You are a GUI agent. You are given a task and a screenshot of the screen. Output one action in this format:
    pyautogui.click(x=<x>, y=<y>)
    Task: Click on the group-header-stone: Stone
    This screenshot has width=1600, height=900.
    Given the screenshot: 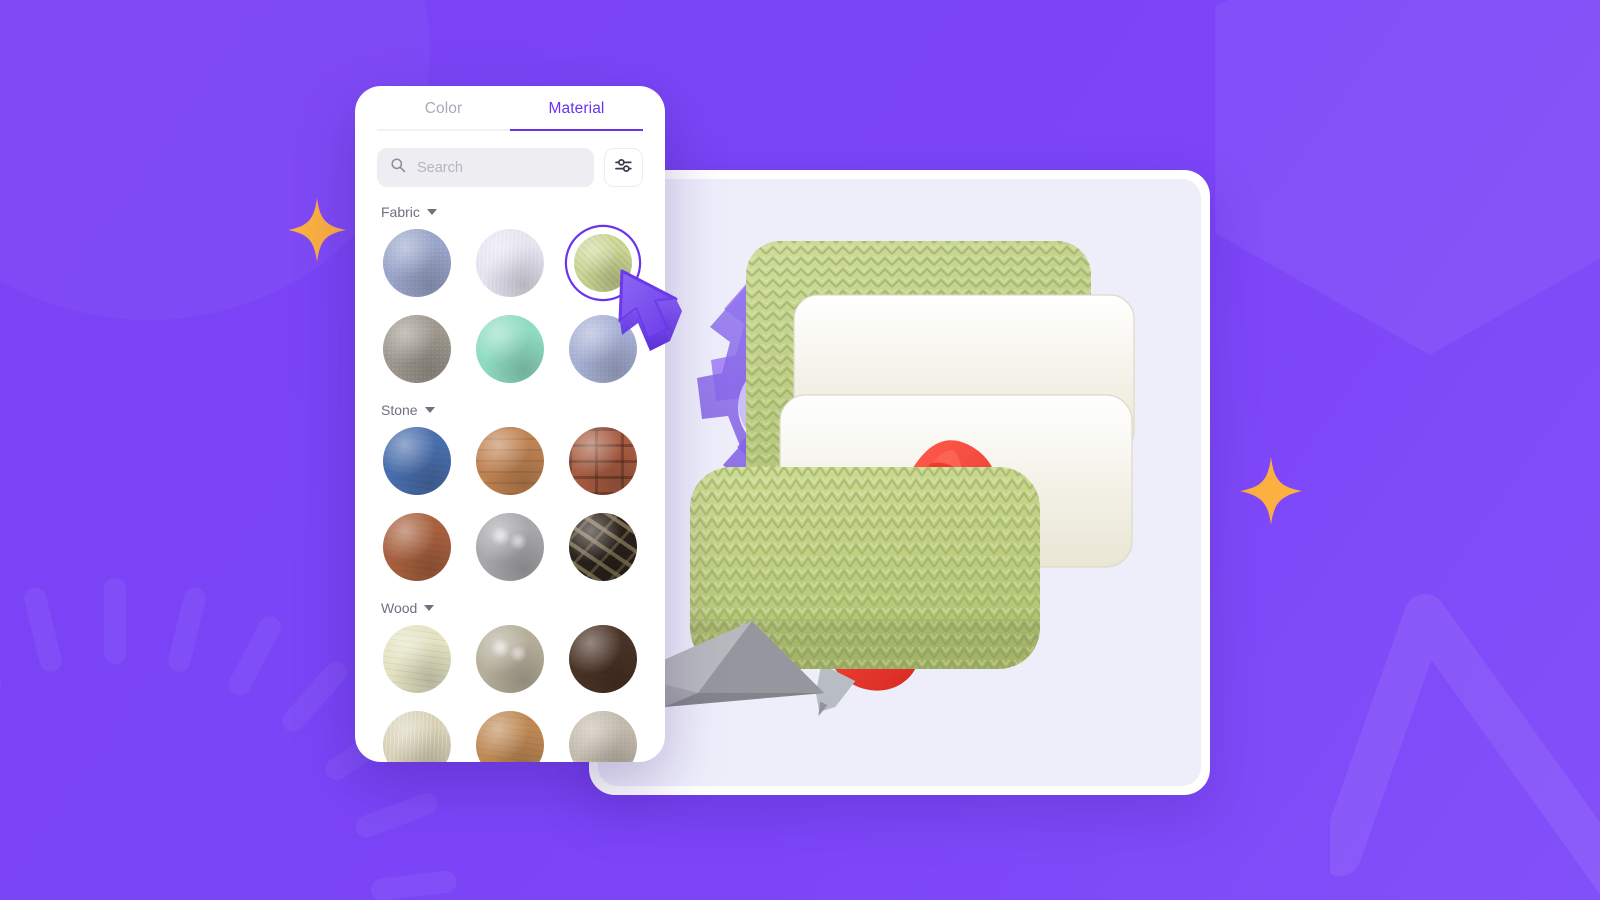 What is the action you would take?
    pyautogui.click(x=512, y=410)
    